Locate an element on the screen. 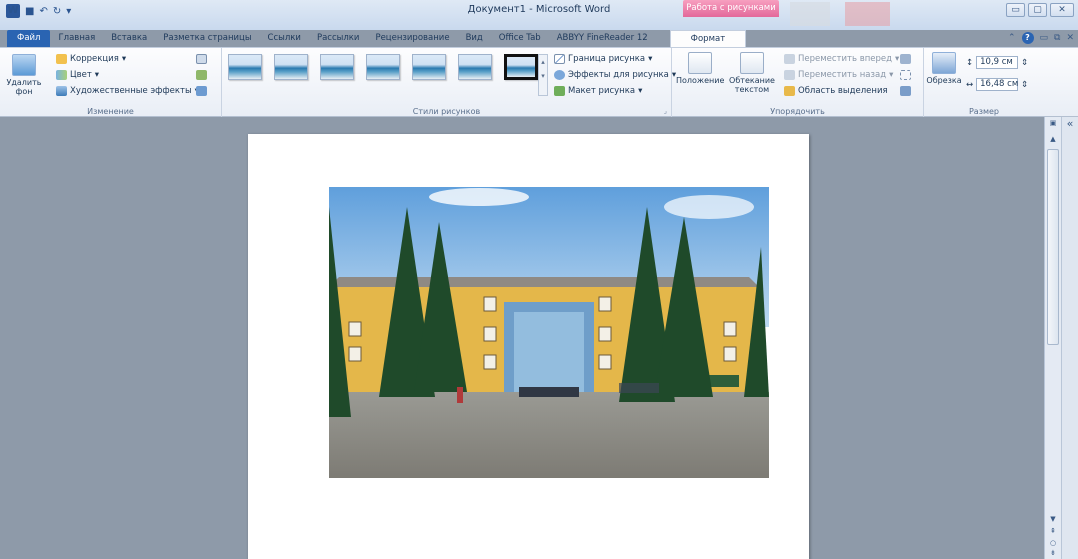  selection-pane-button: Область выделения is located at coordinates (836, 91).